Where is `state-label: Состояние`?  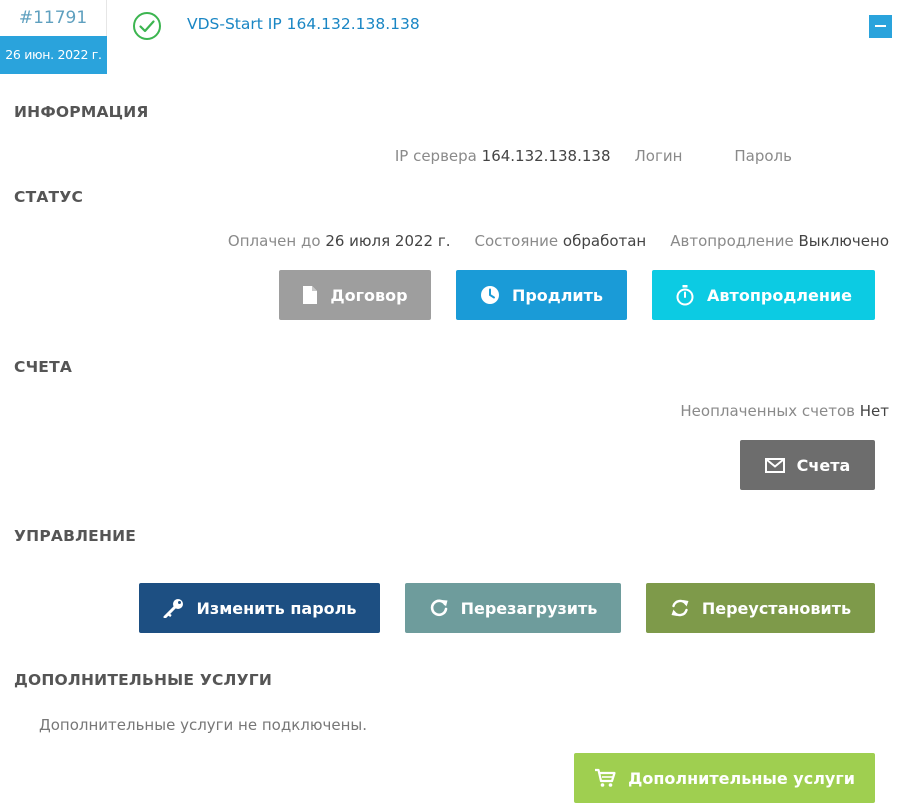 state-label: Состояние is located at coordinates (516, 241).